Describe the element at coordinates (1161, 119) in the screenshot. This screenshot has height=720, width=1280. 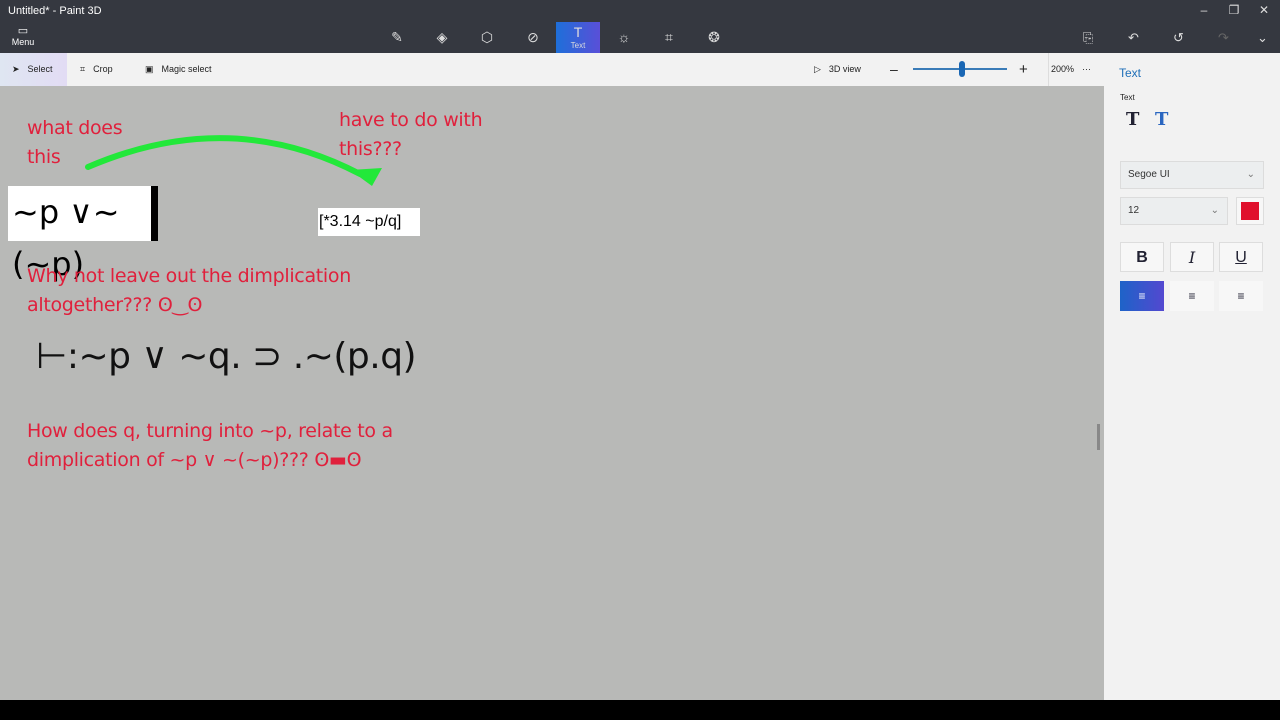
I see `3d-text-icon: T` at that location.